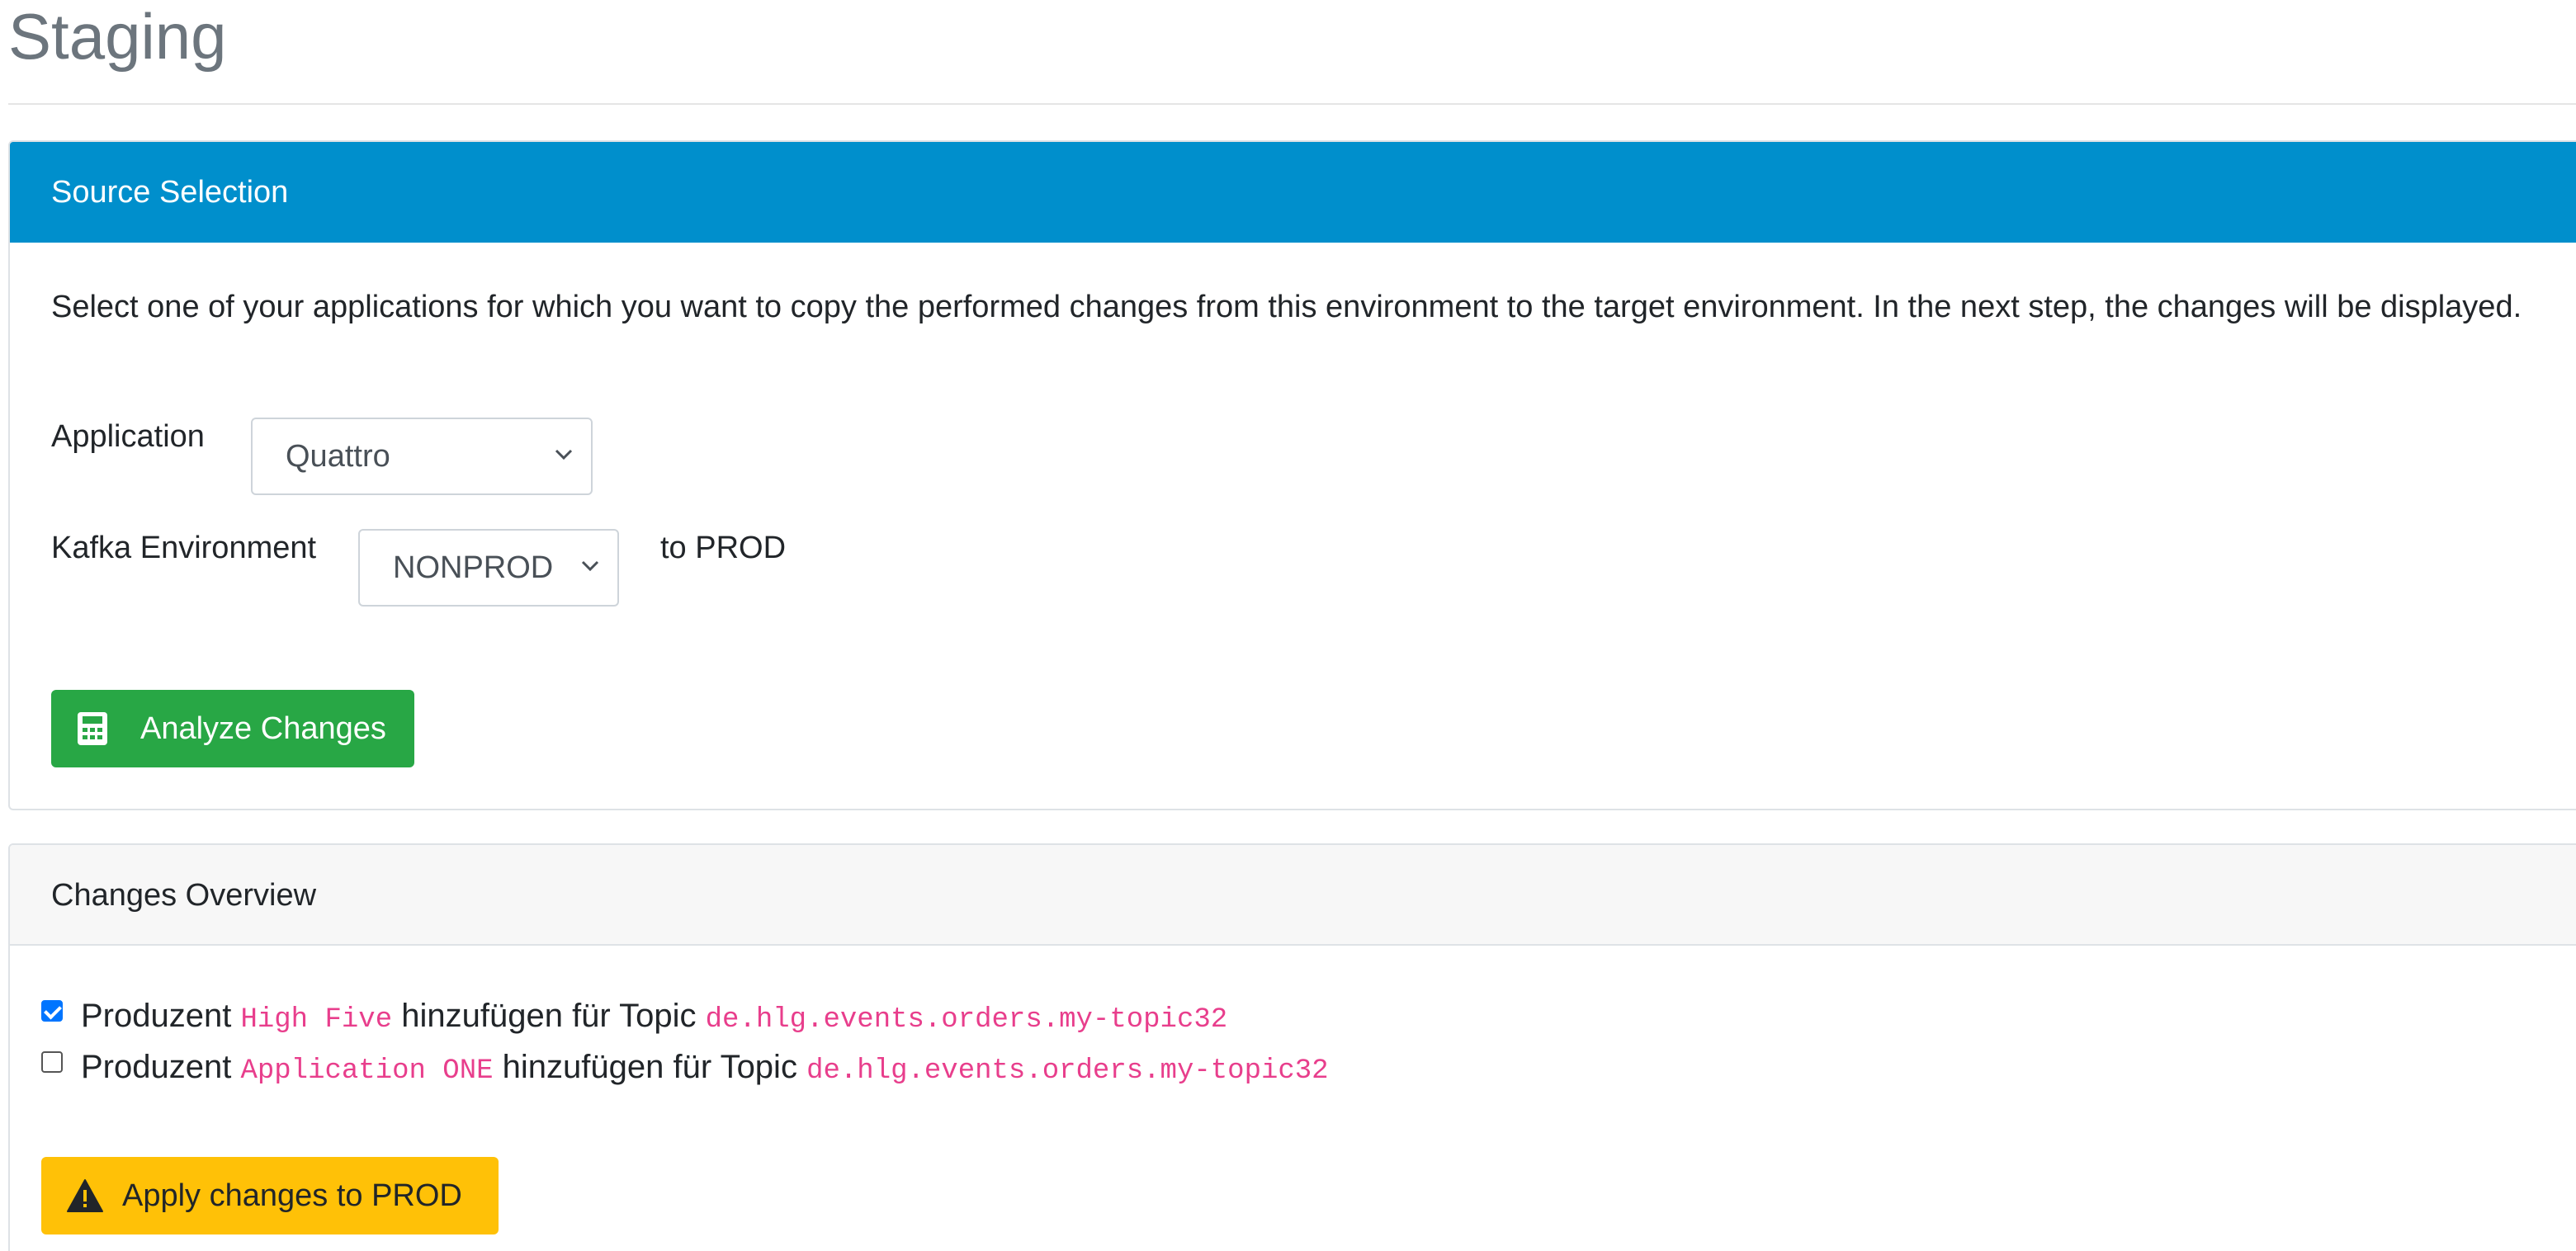 This screenshot has height=1251, width=2576. I want to click on application-select: Quattro, so click(422, 457).